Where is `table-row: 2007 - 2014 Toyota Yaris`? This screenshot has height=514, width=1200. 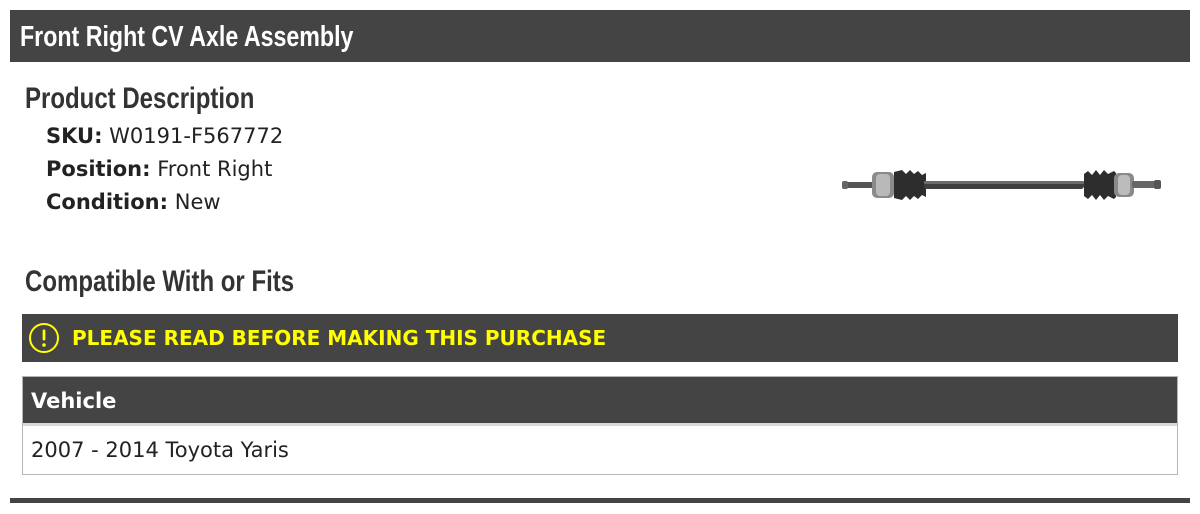
table-row: 2007 - 2014 Toyota Yaris is located at coordinates (600, 450).